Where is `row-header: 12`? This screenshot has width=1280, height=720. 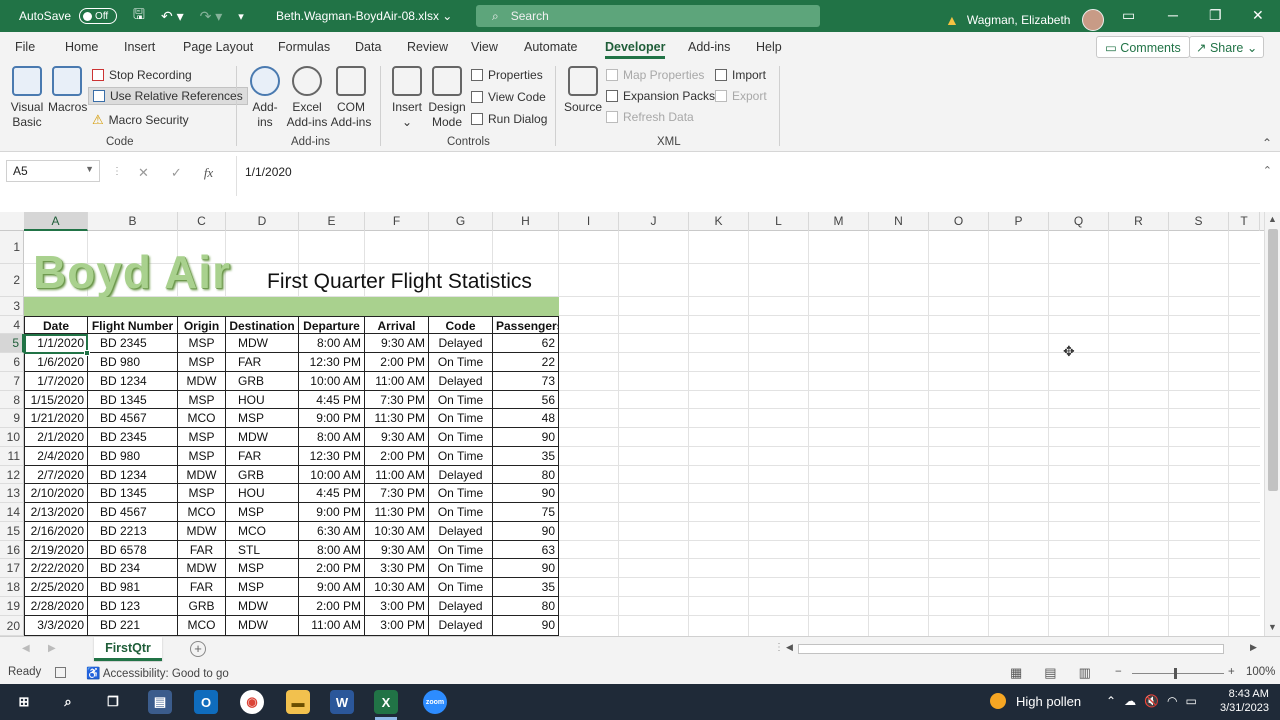
row-header: 12 is located at coordinates (12, 475).